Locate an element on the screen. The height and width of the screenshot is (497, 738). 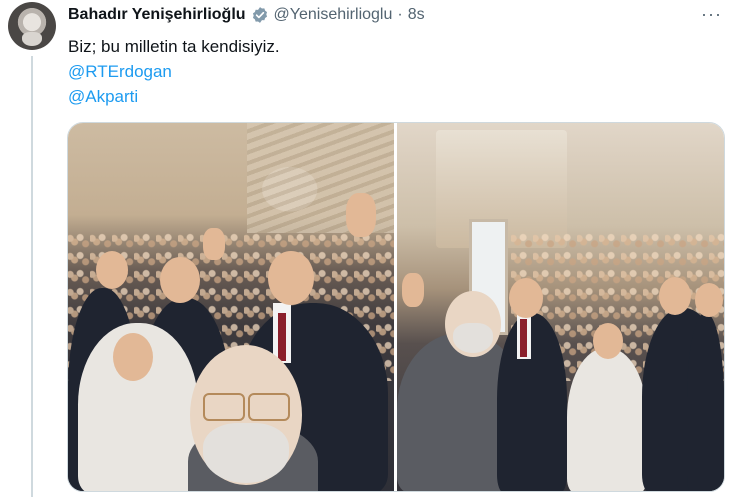
author-avatar is located at coordinates (32, 26).